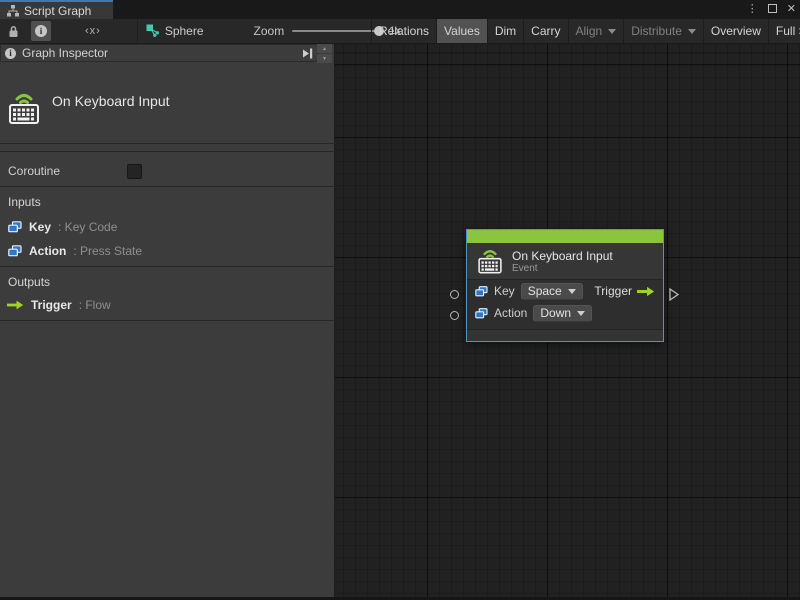 This screenshot has height=600, width=800. I want to click on graph-target-label: Sphere, so click(184, 31).